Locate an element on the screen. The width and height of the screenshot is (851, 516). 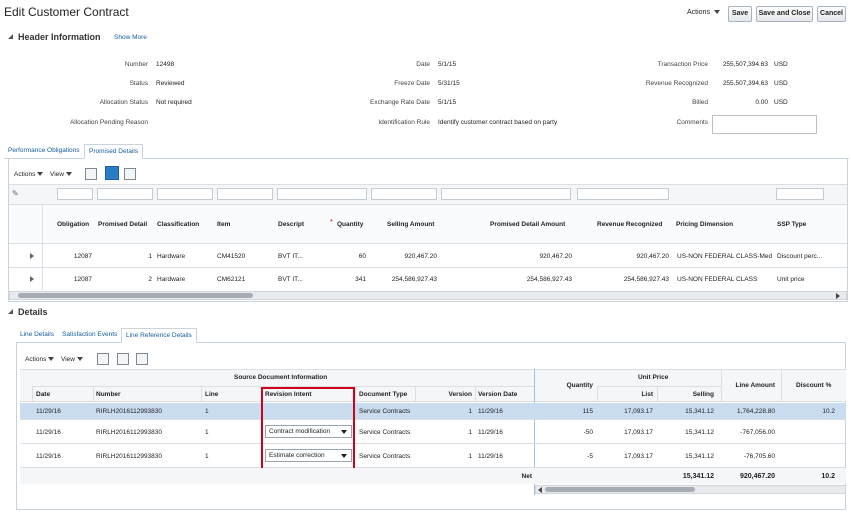
required-asterisk: * is located at coordinates (331, 222).